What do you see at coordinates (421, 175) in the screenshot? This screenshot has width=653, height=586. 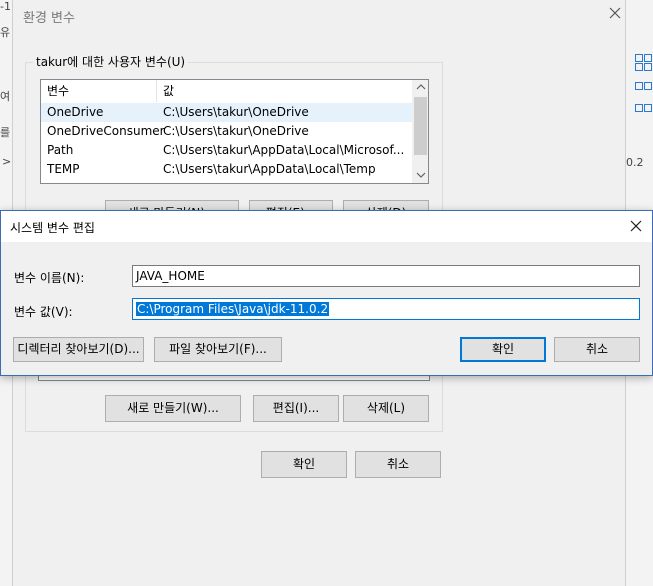 I see `scroll-down-icon` at bounding box center [421, 175].